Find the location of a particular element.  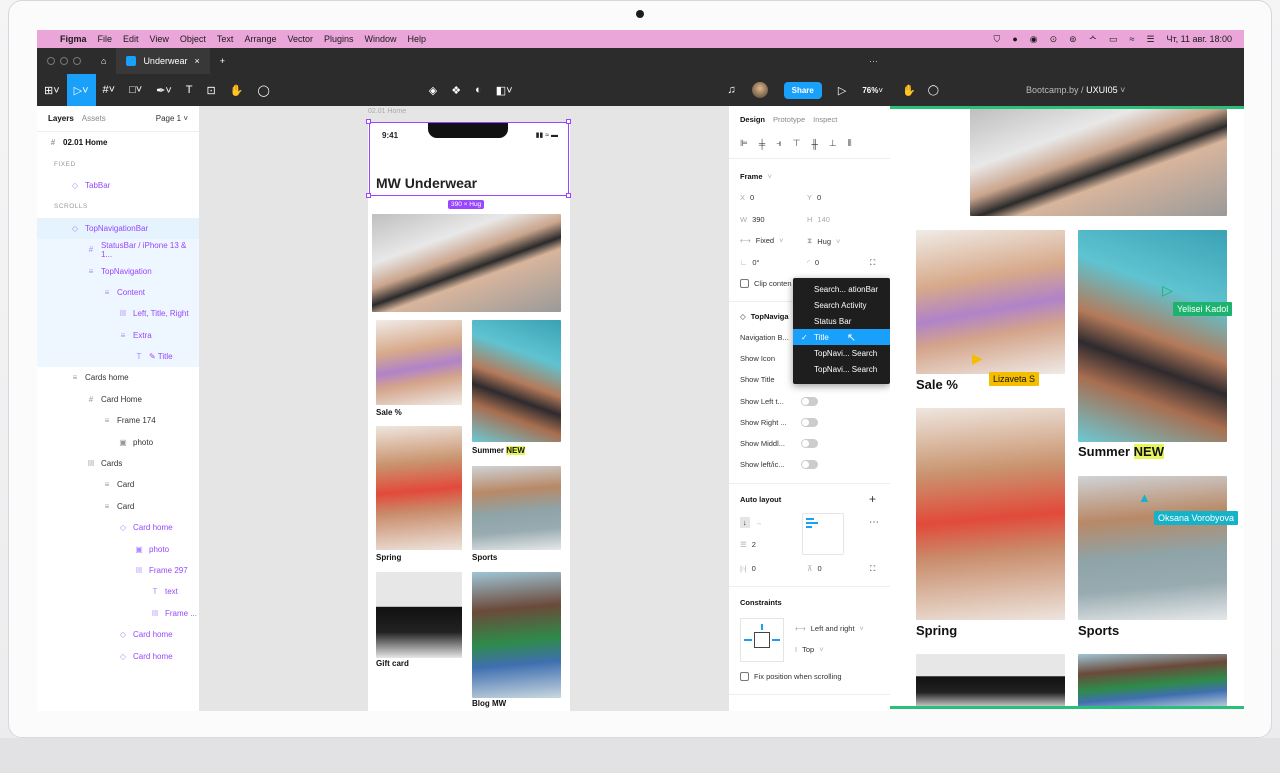

tool-icon: ᄉ is located at coordinates (1093, 39).